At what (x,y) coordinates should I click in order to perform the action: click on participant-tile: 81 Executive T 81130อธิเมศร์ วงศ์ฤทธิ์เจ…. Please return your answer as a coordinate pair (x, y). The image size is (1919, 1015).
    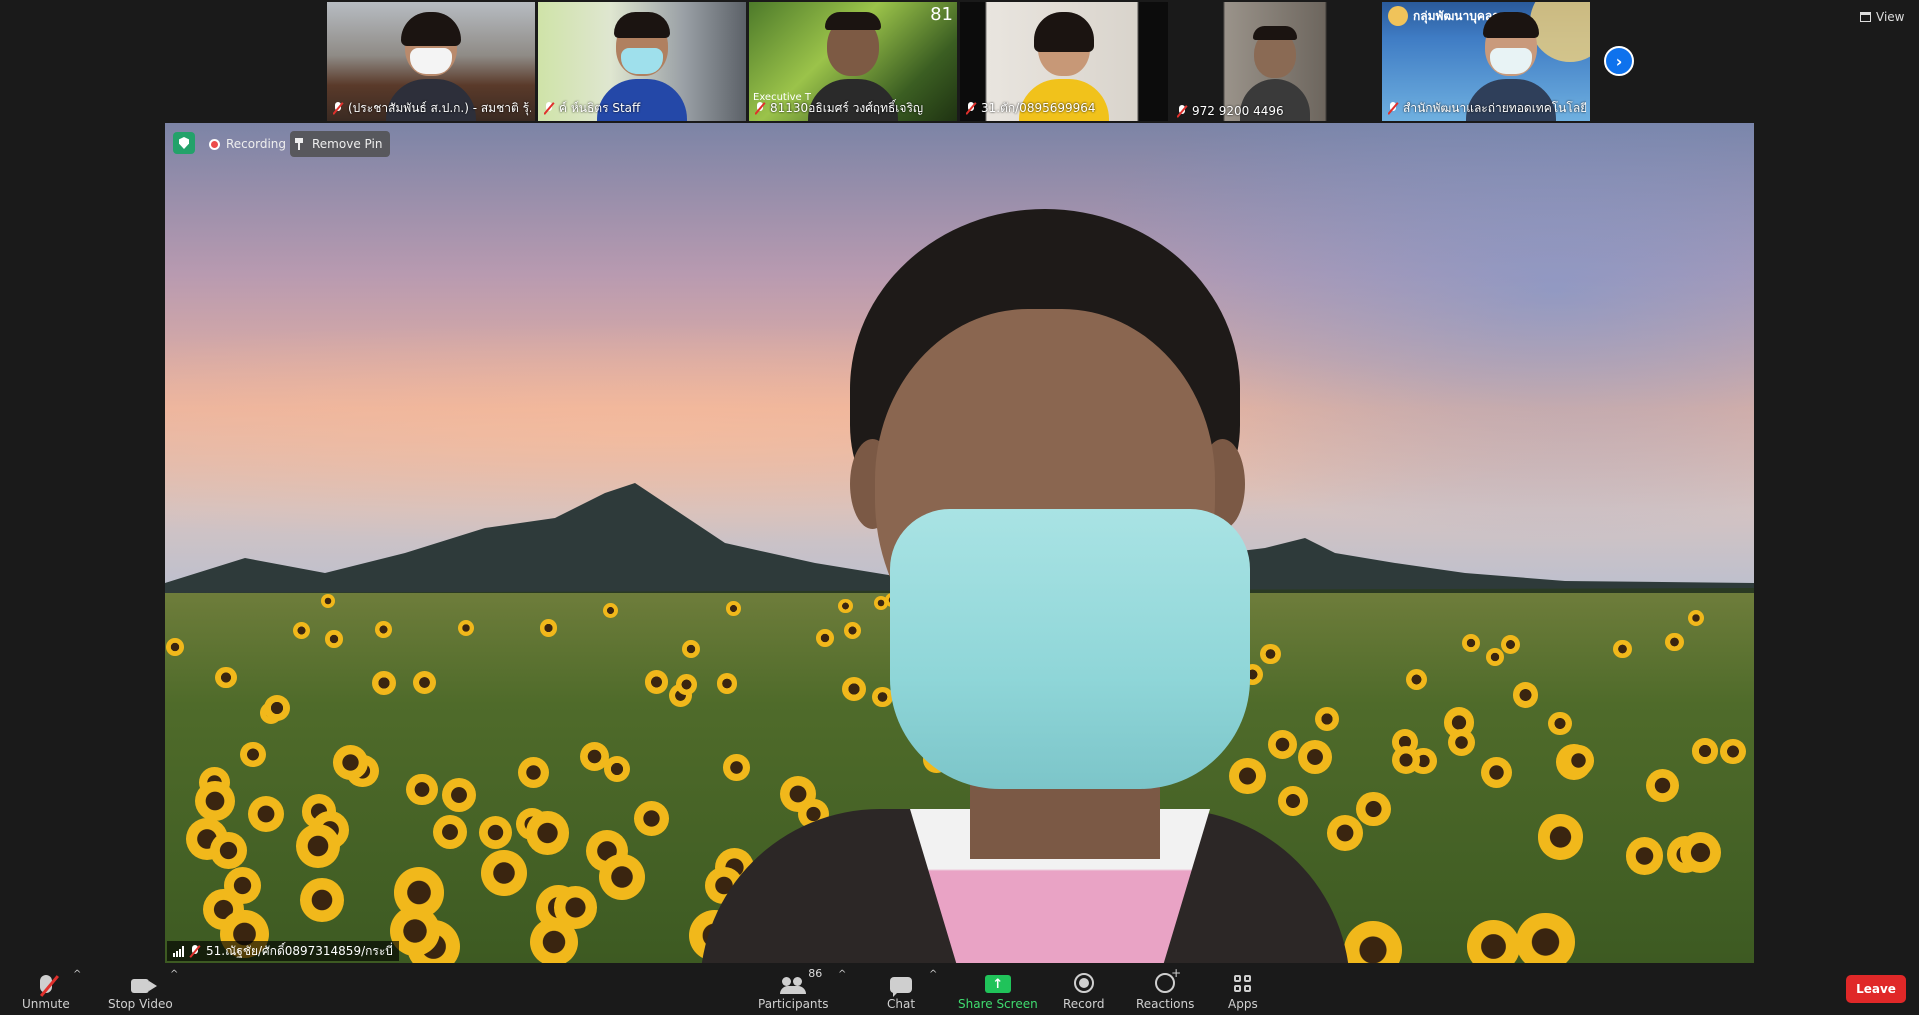
    Looking at the image, I should click on (853, 61).